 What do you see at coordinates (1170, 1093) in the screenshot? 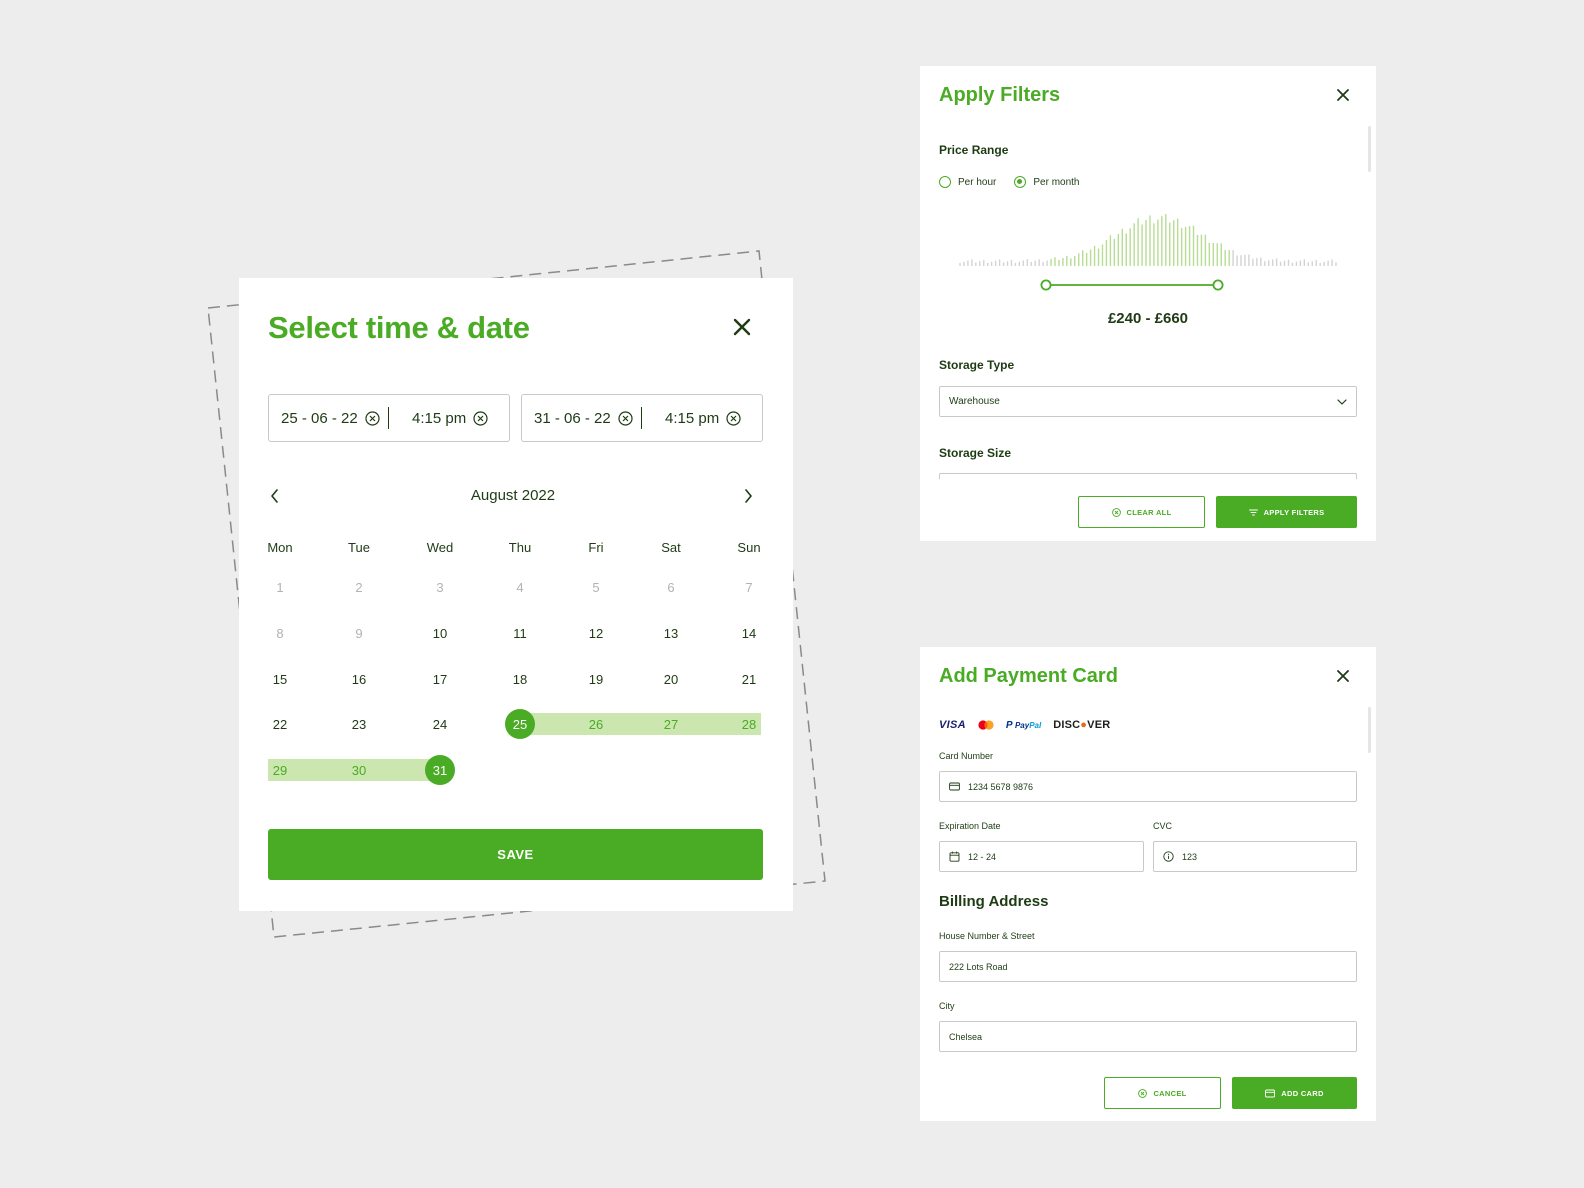
I see `cancel-label: CANCEL` at bounding box center [1170, 1093].